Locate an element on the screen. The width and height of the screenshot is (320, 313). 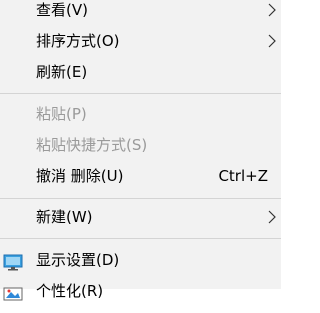
menu-item-label: 粘贴快捷方式(S) is located at coordinates (92, 145).